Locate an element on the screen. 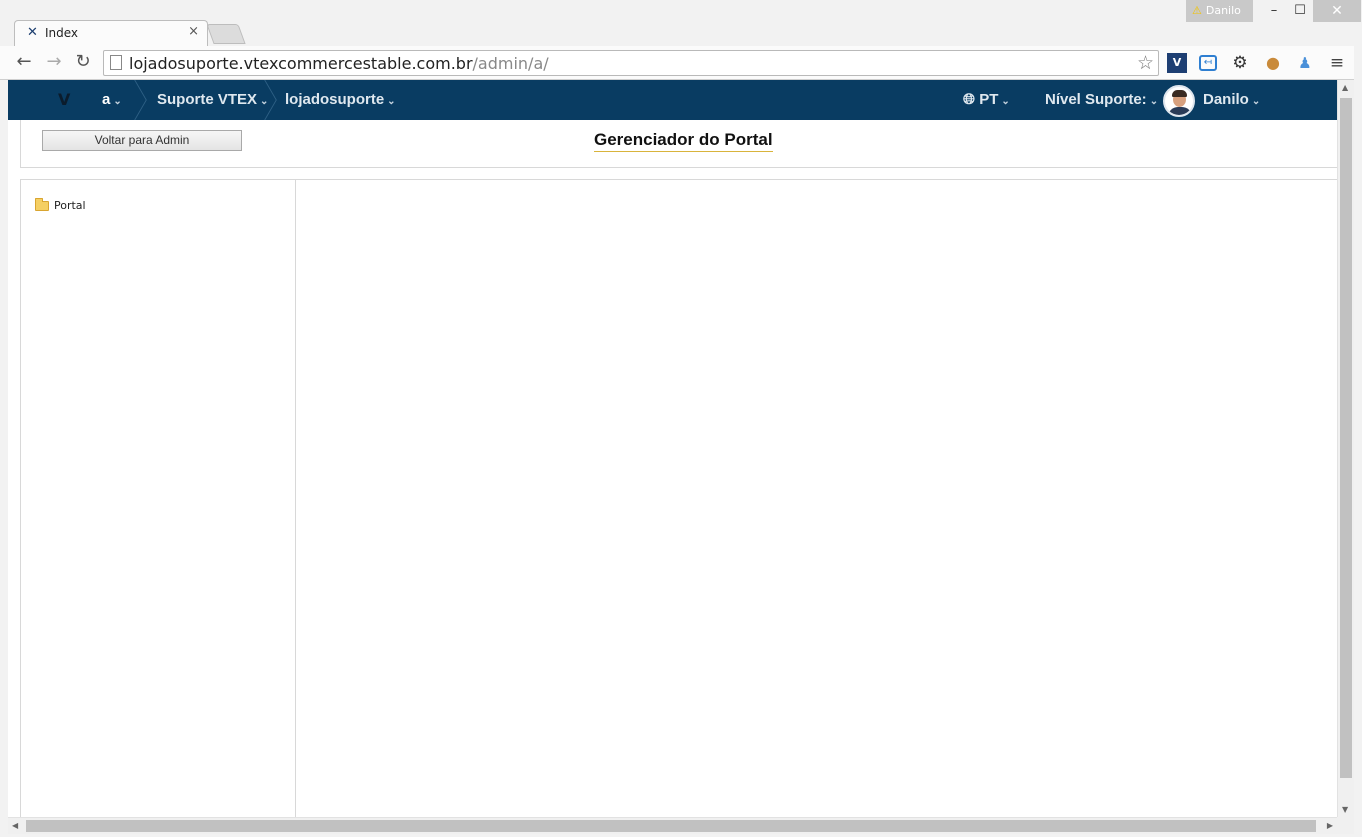 The height and width of the screenshot is (837, 1362). menu-icon: ≡ is located at coordinates (1337, 63).